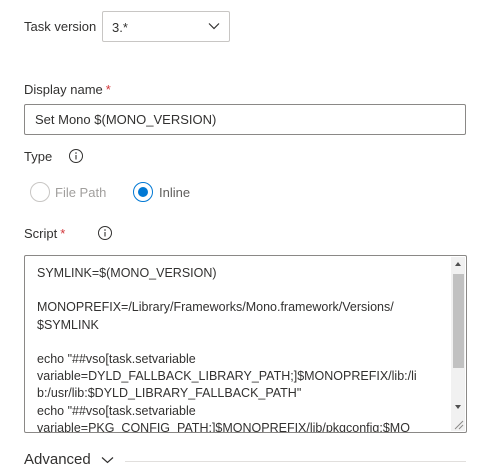  I want to click on radio-inline, so click(143, 192).